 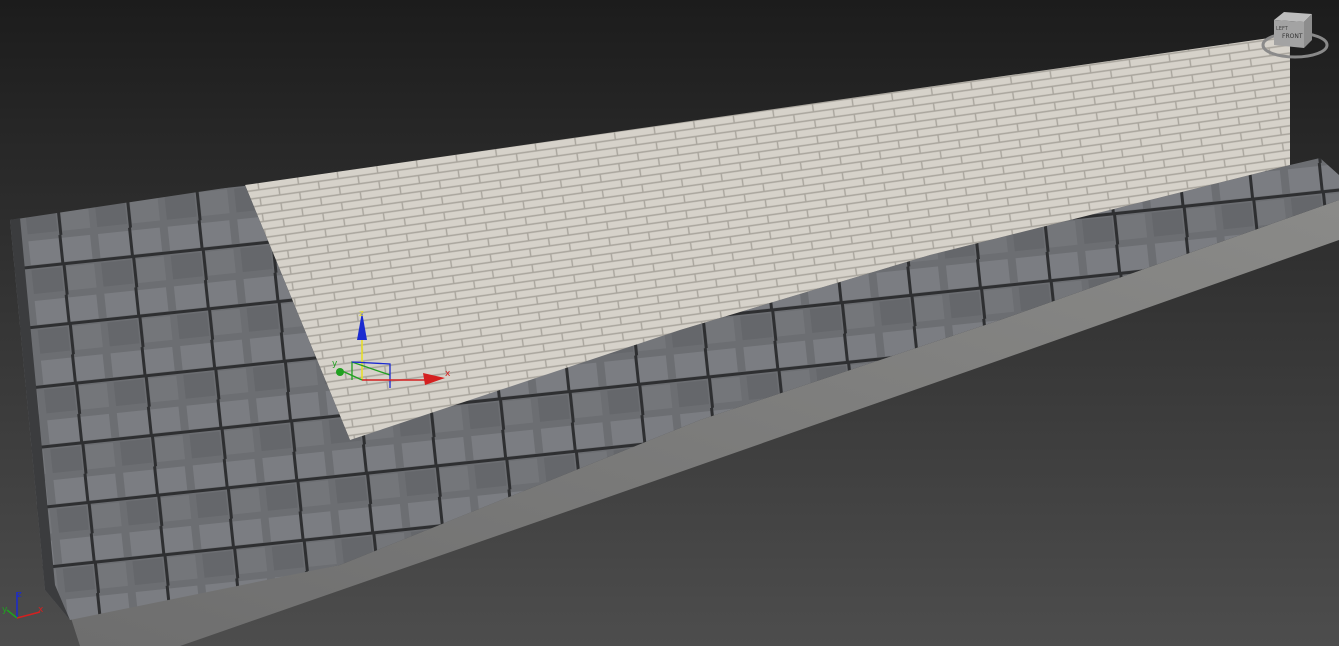 I want to click on tripod-y-label: y, so click(x=5, y=610).